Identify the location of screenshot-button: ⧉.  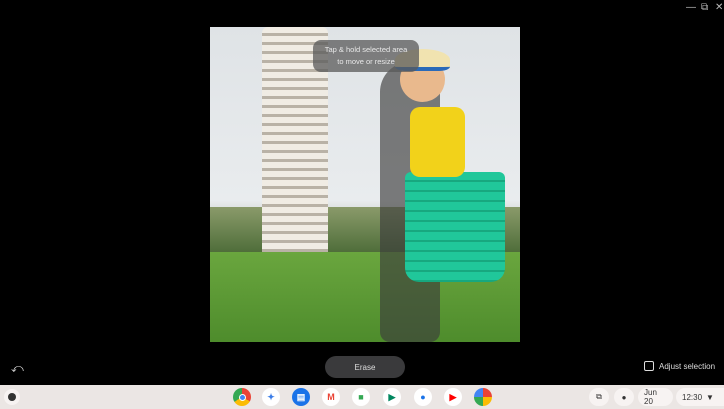
(599, 397).